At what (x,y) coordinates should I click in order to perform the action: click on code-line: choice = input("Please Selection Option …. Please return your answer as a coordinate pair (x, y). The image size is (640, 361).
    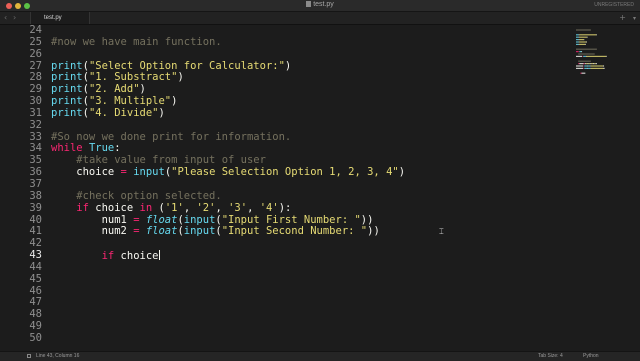
    Looking at the image, I should click on (311, 172).